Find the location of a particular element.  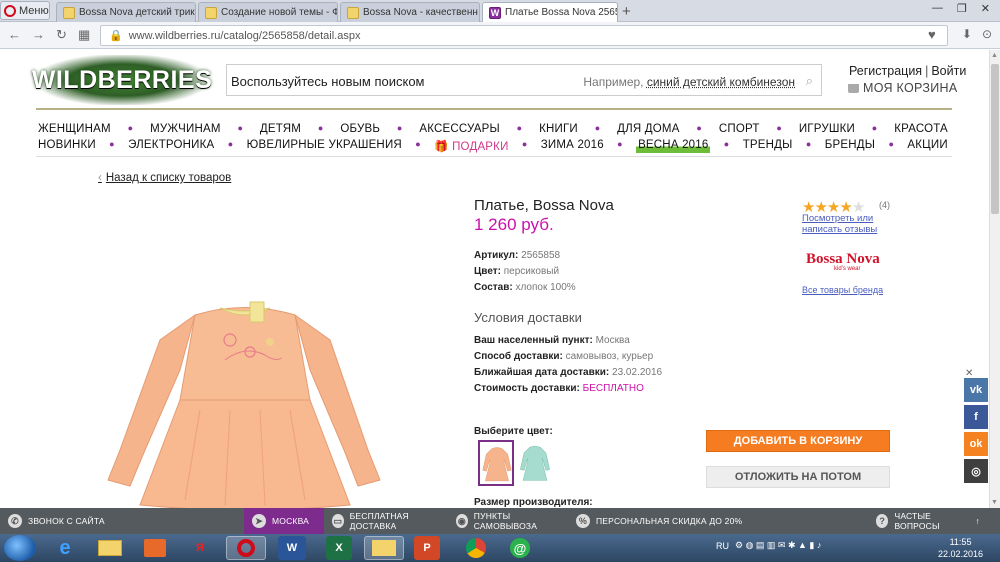

nav-brands: БРЕНДЫ is located at coordinates (850, 146).